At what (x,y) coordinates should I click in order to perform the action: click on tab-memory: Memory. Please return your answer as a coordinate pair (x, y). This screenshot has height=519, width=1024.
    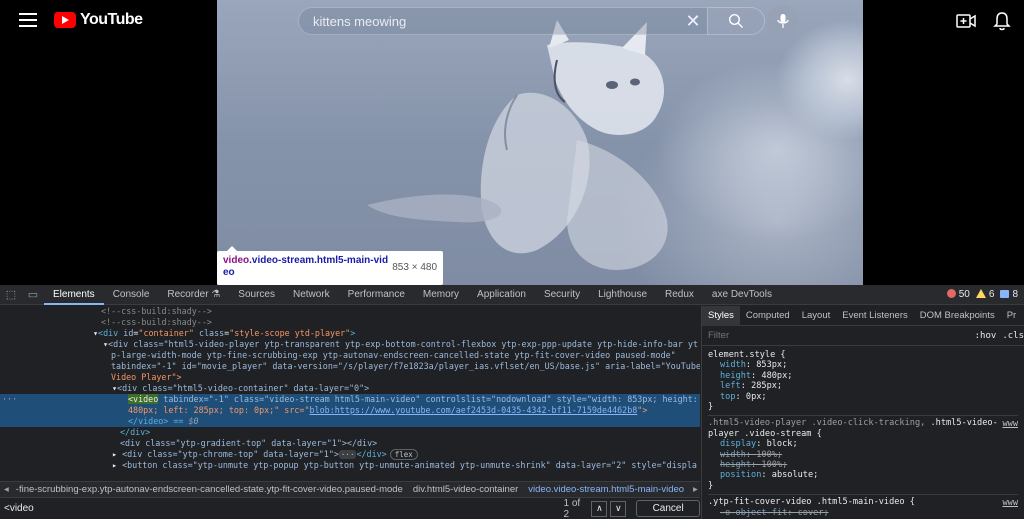
    Looking at the image, I should click on (441, 295).